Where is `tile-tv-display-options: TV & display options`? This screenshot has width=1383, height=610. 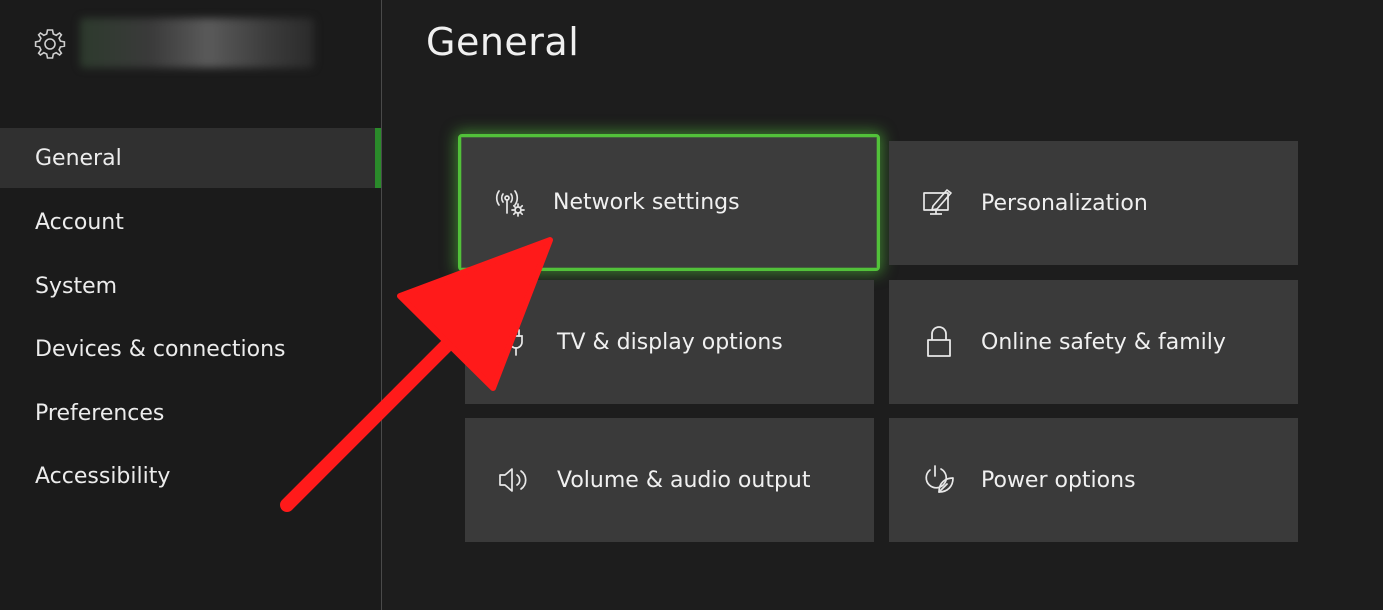 tile-tv-display-options: TV & display options is located at coordinates (669, 342).